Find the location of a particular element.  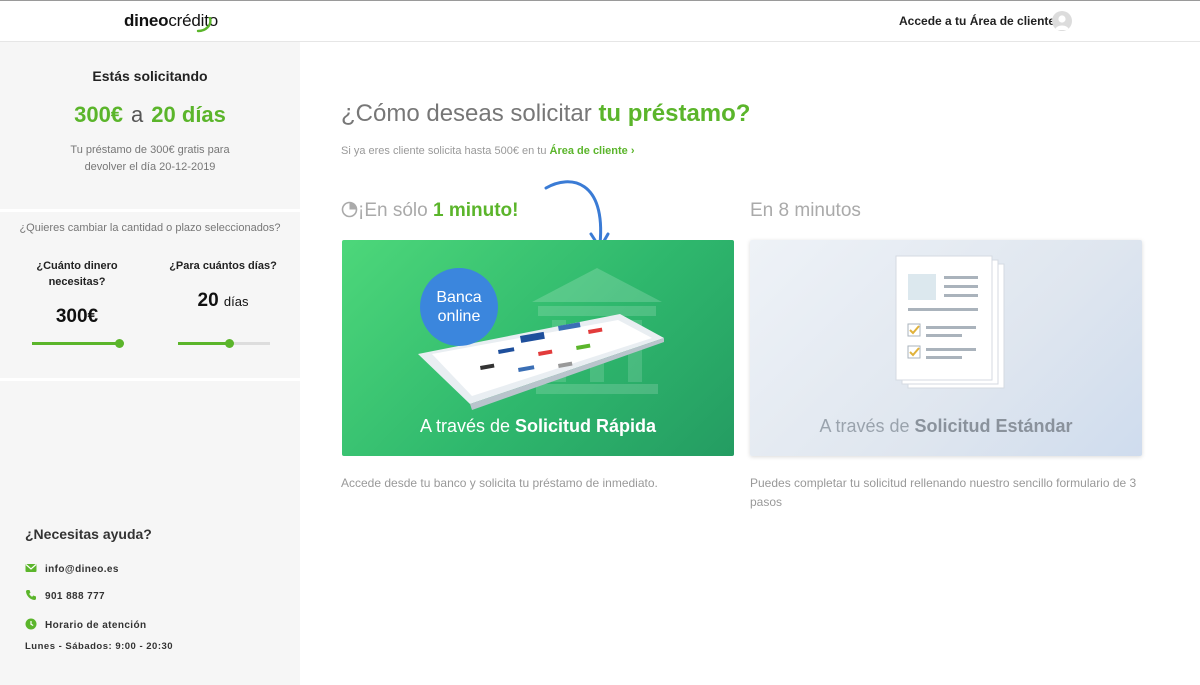

term-question: ¿Para cuántos días? is located at coordinates (223, 266).